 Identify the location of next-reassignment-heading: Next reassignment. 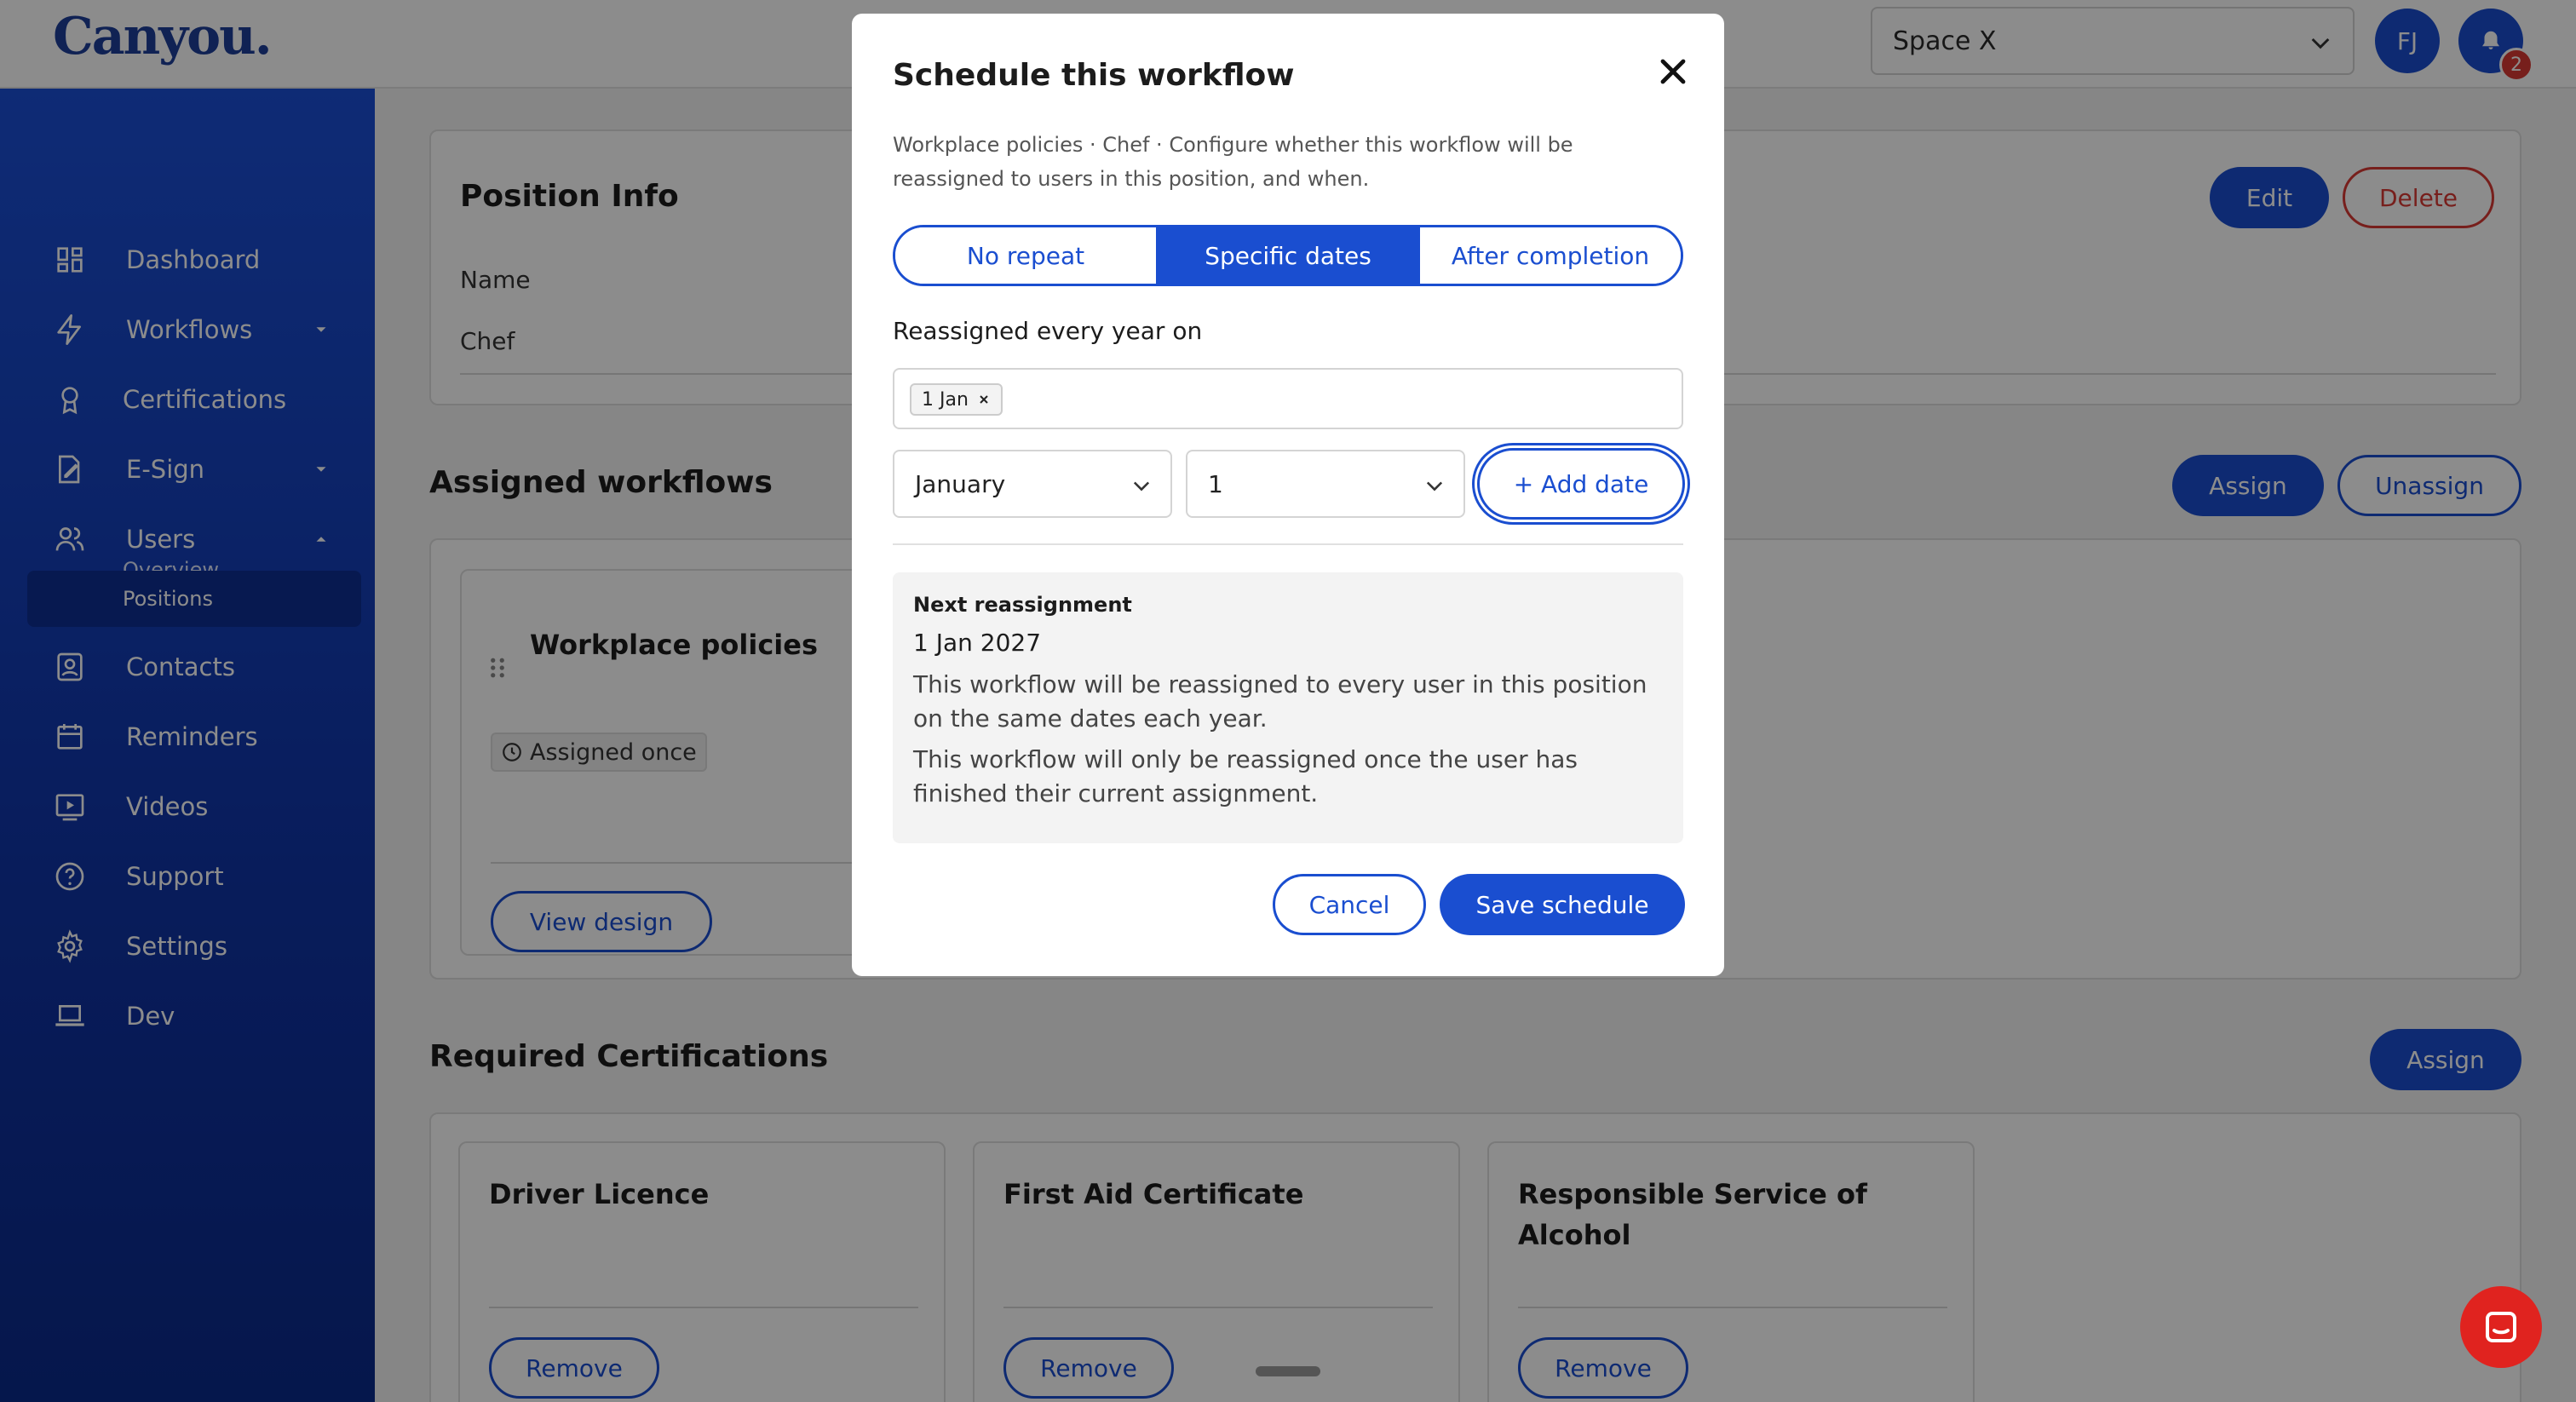
(1022, 605).